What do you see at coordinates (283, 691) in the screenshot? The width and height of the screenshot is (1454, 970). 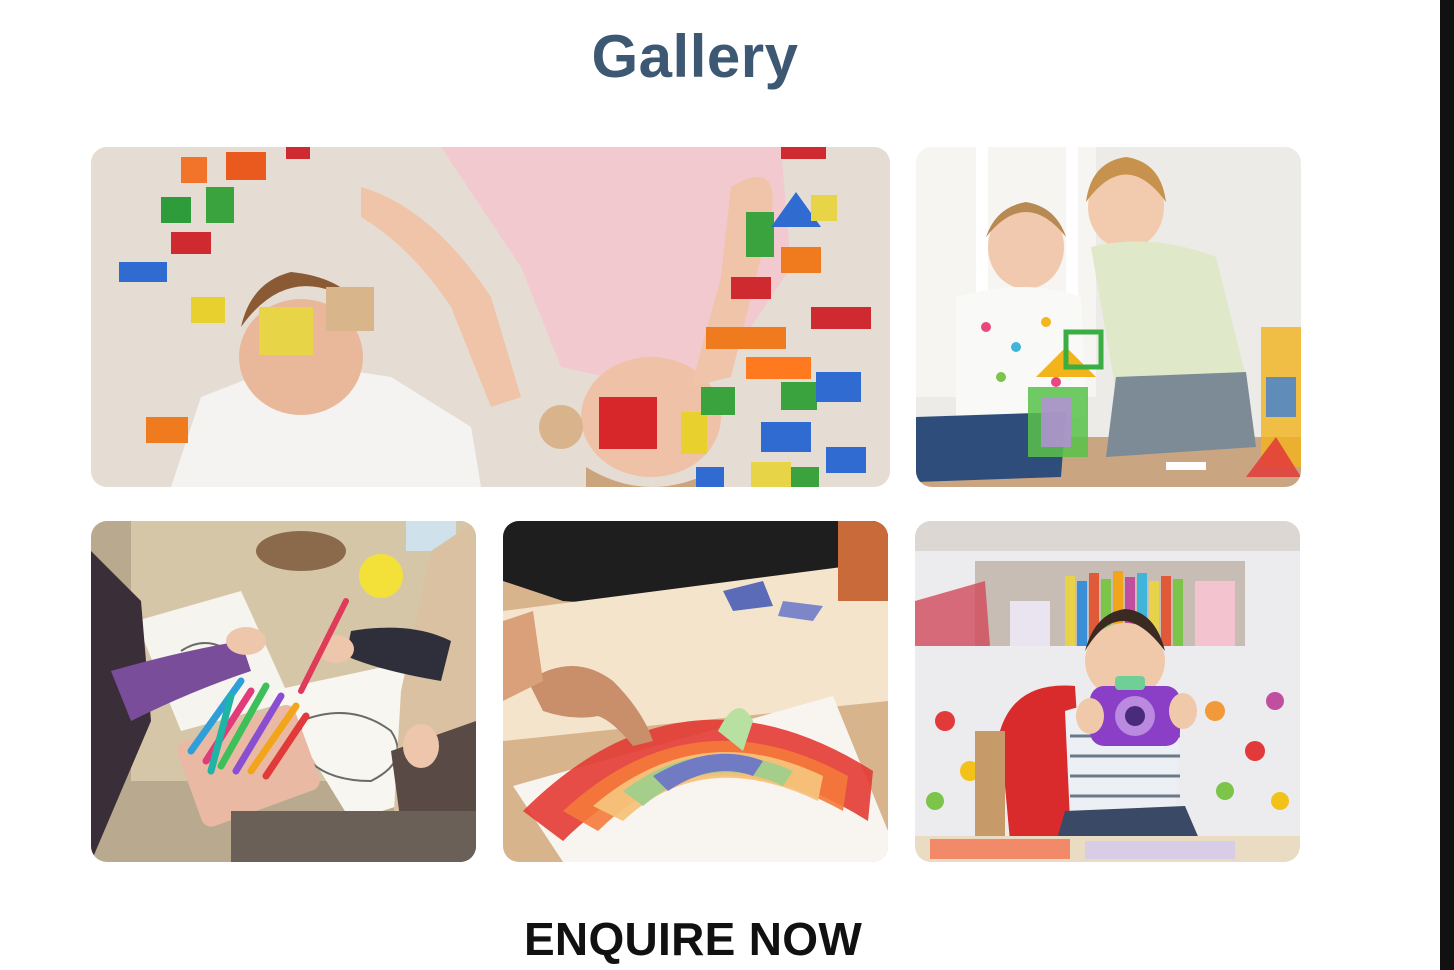 I see `gallery-image-coloring-markers` at bounding box center [283, 691].